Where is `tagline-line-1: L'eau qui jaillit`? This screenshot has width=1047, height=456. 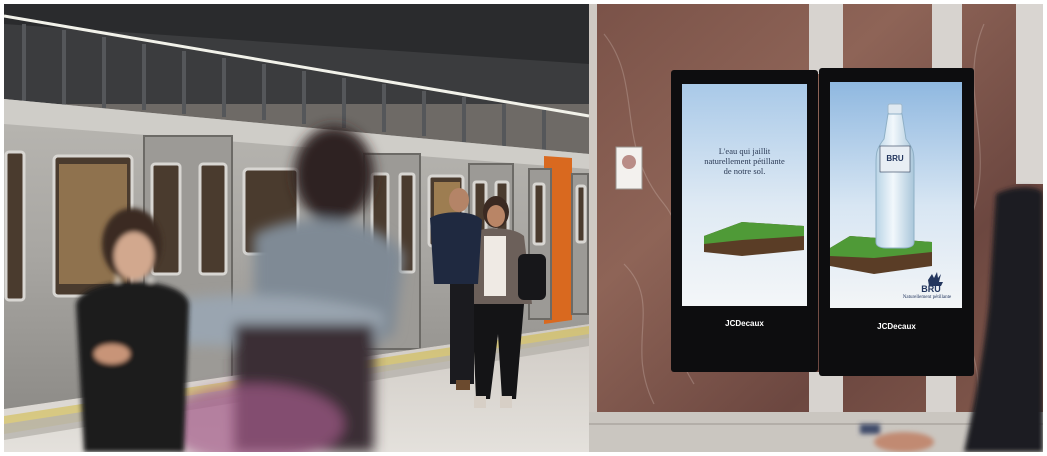 tagline-line-1: L'eau qui jaillit is located at coordinates (744, 151).